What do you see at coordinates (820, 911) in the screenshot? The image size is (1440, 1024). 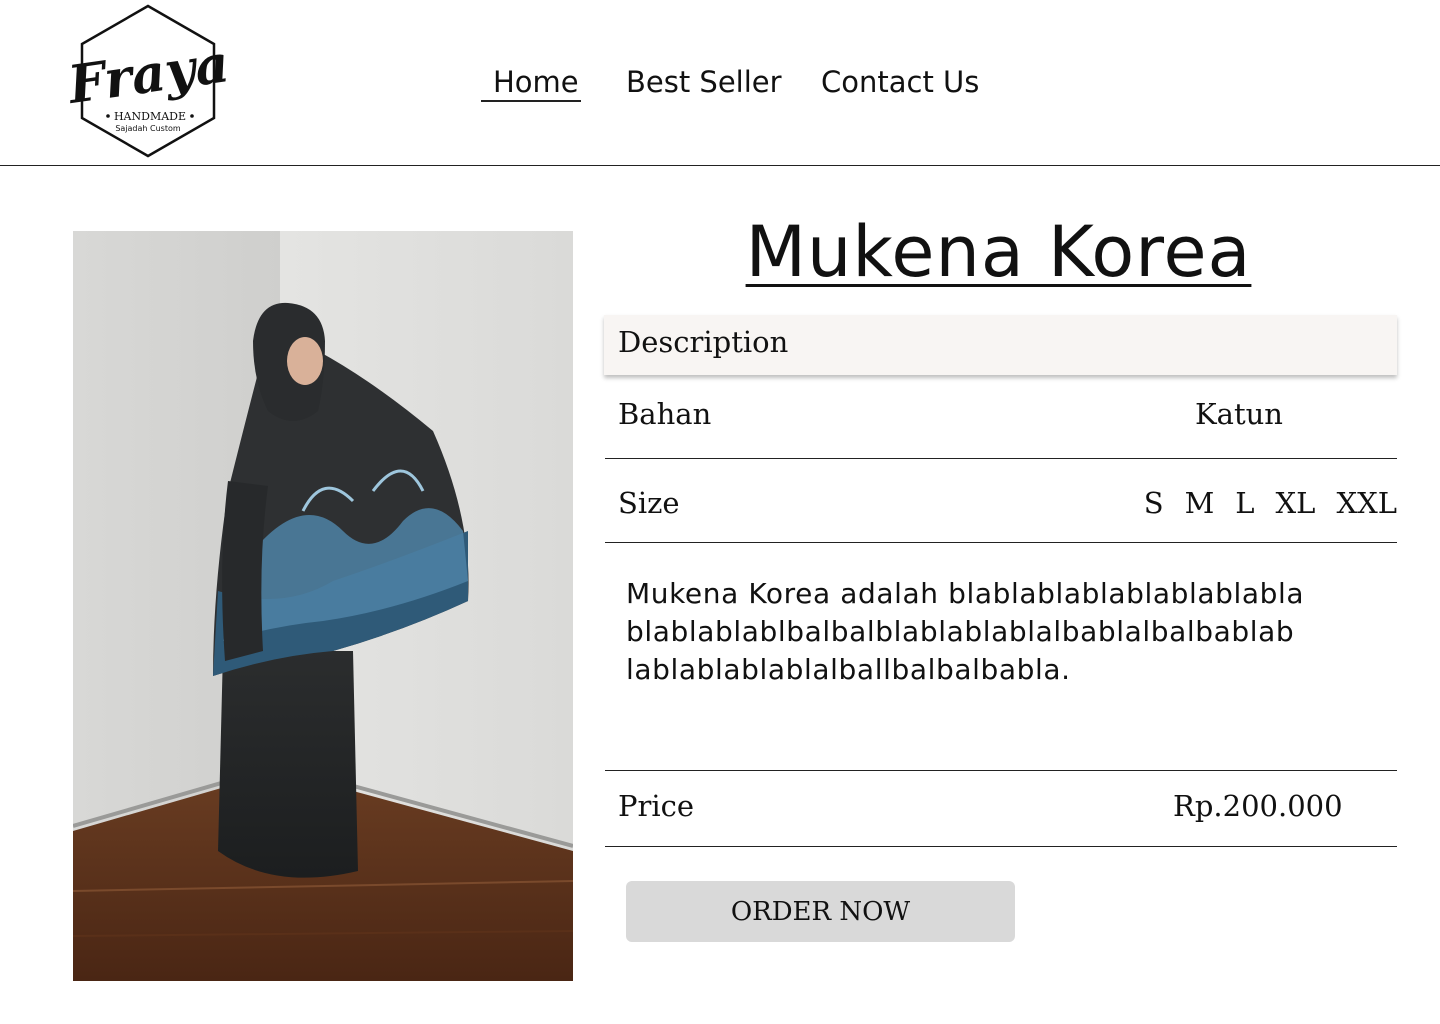 I see `order-now-button: ORDER NOW` at bounding box center [820, 911].